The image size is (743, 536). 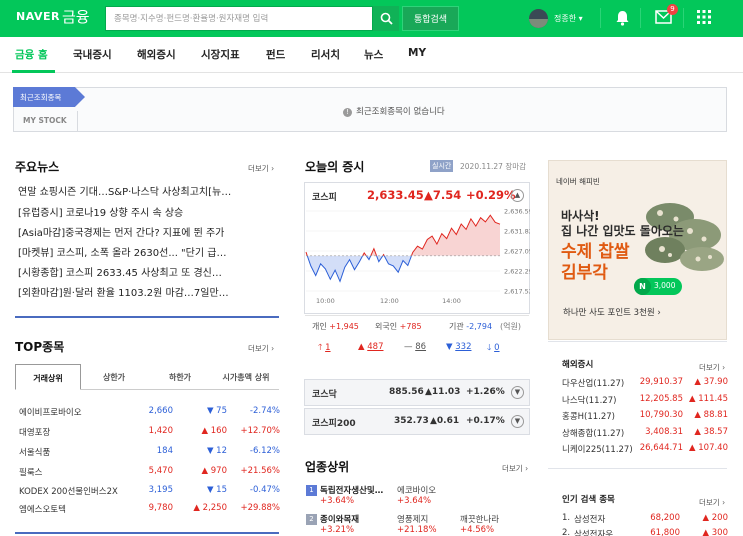 I want to click on stock-change: ▼ 15, so click(x=216, y=490).